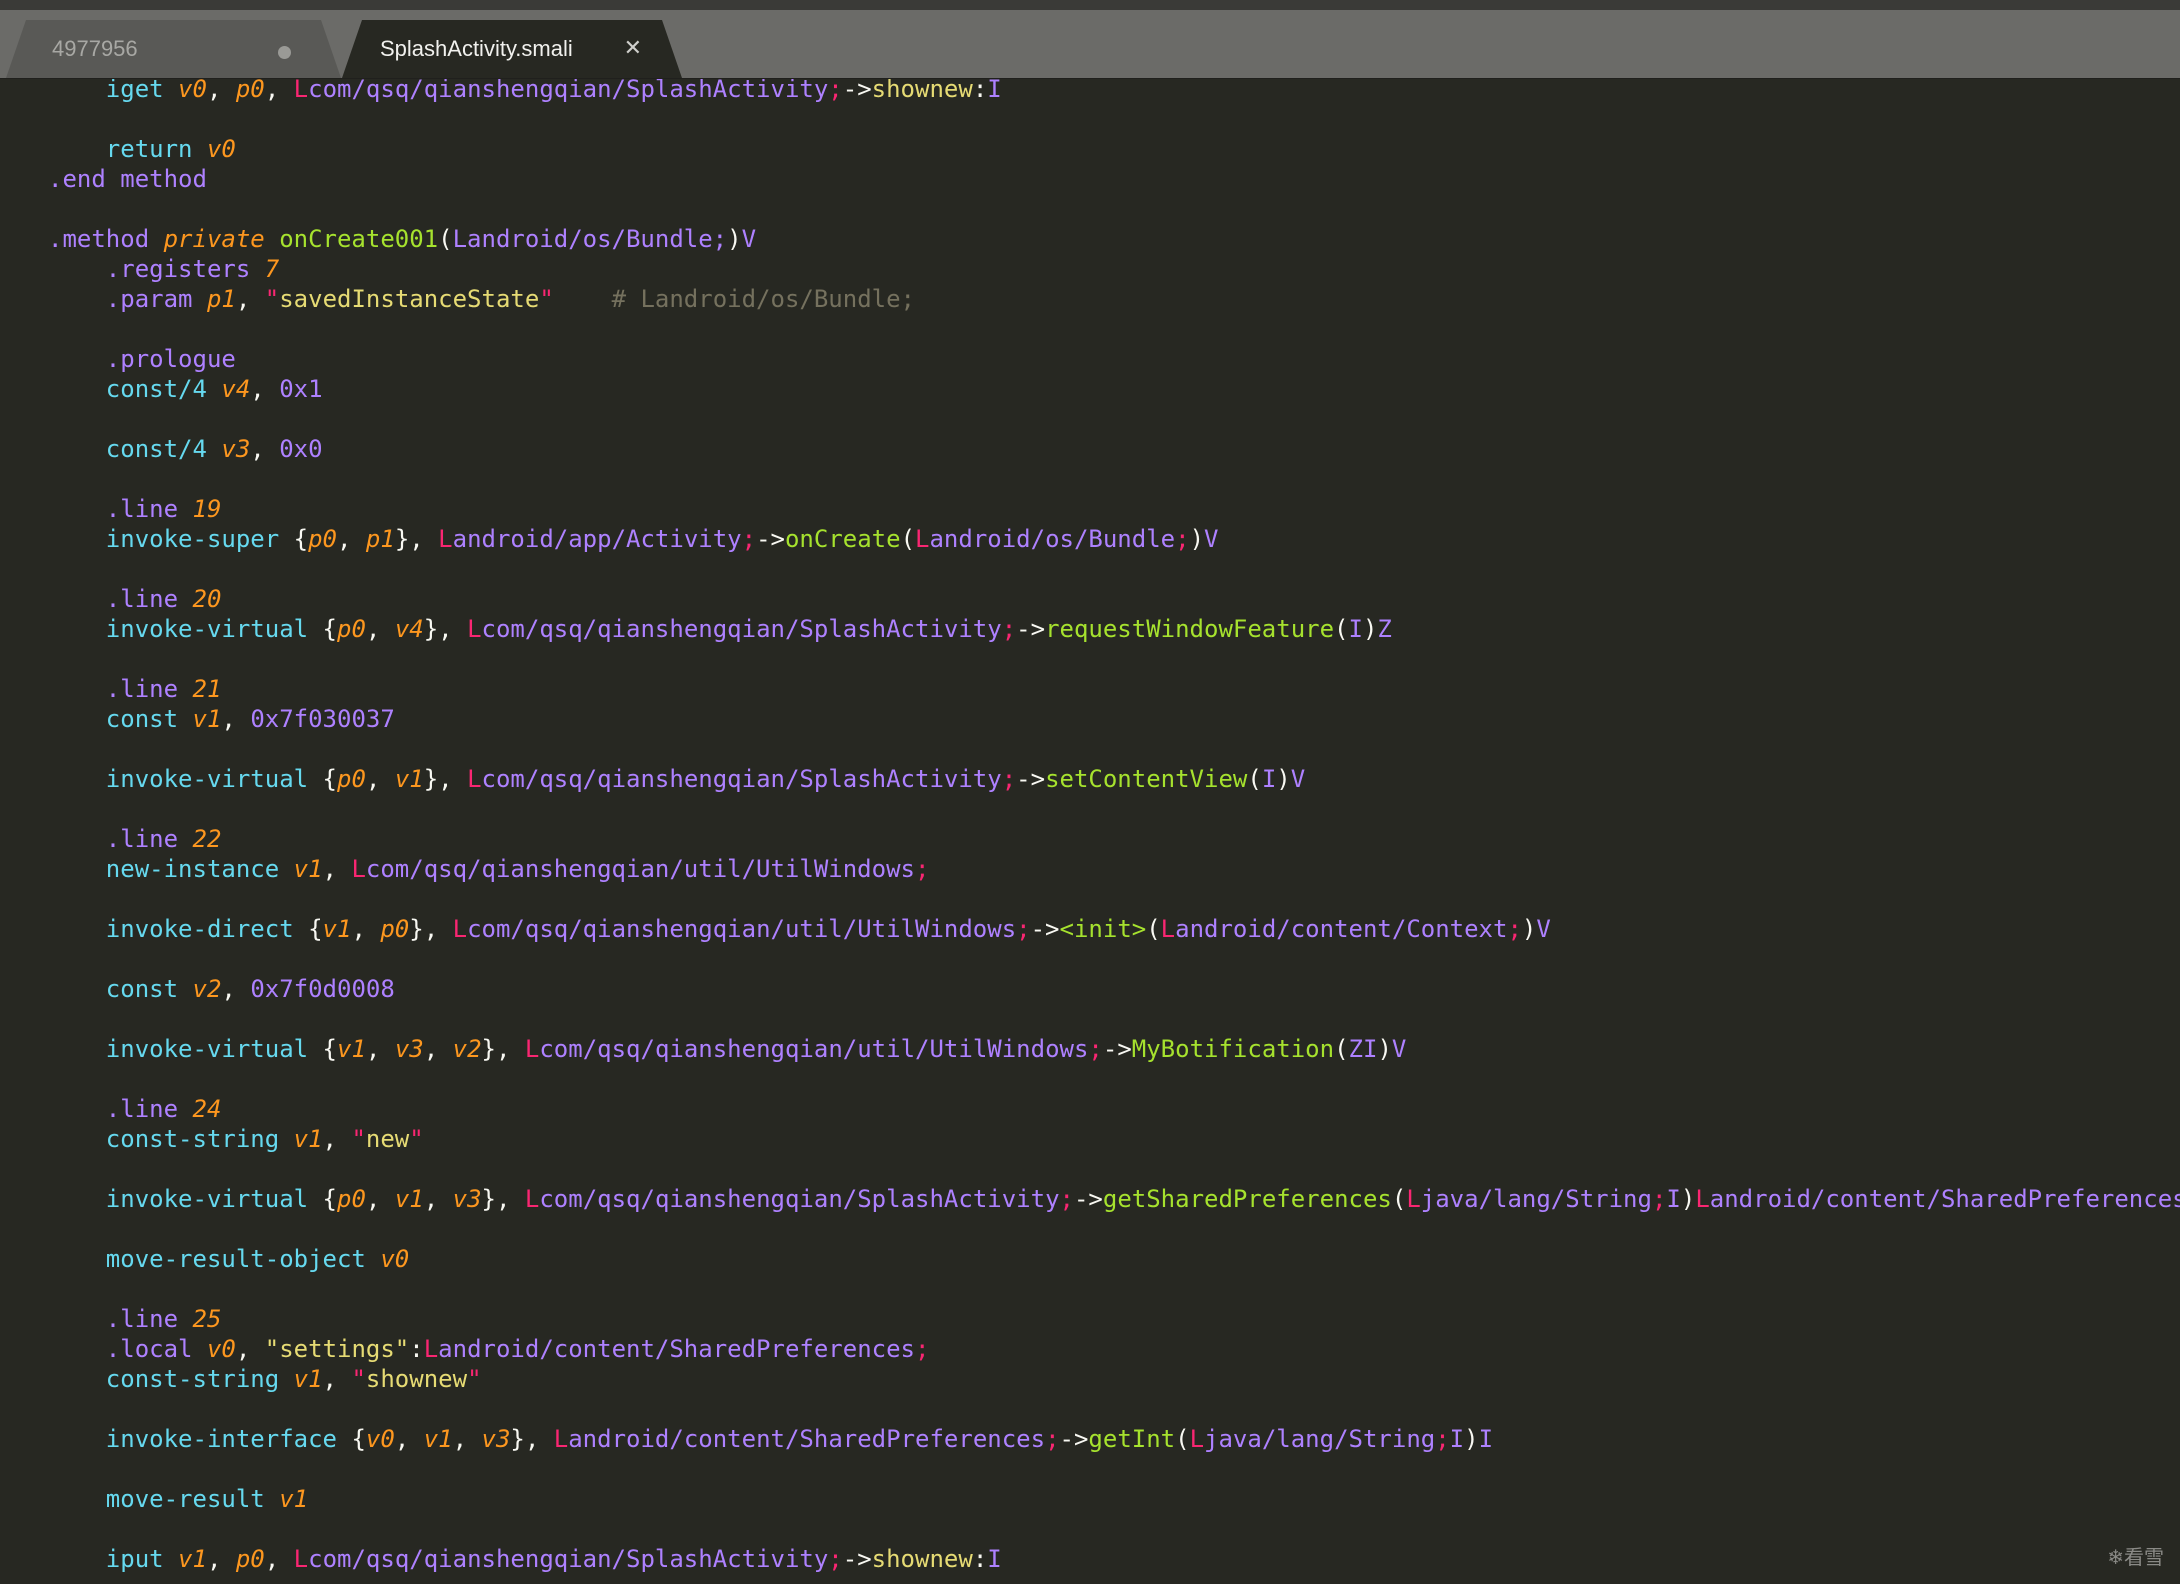  I want to click on code-line: const-string v1, "new", so click(1114, 1139).